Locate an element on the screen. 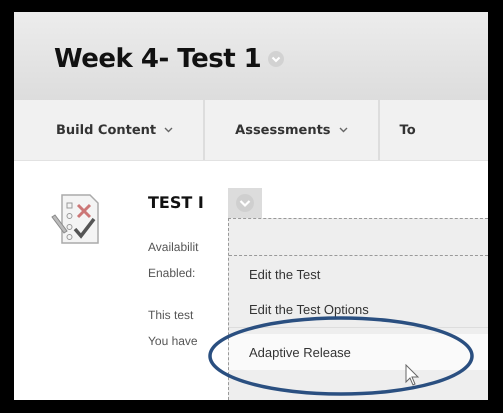 This screenshot has height=413, width=503. toolbar-menu: Assessments is located at coordinates (292, 130).